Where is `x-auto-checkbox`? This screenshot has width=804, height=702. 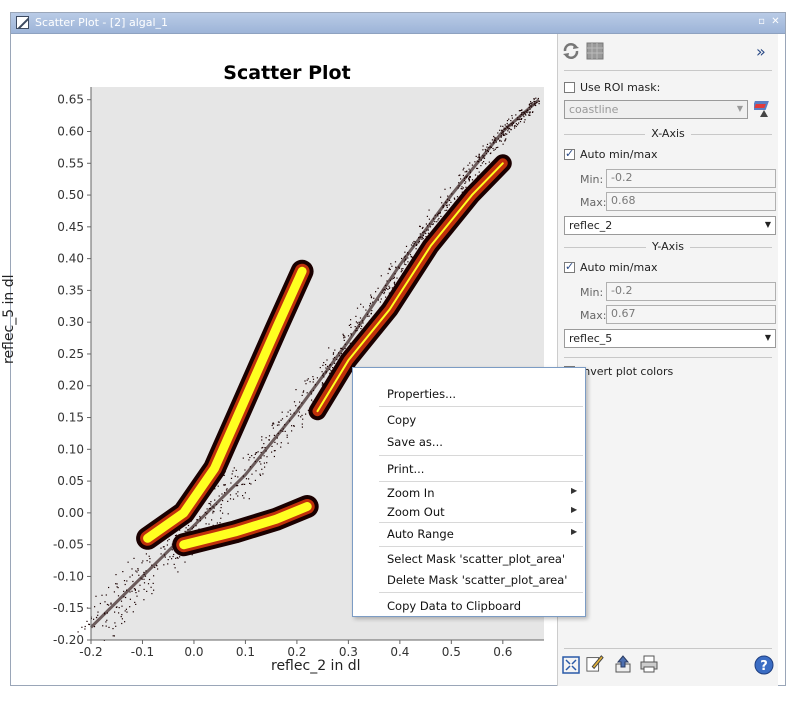
x-auto-checkbox is located at coordinates (569, 153).